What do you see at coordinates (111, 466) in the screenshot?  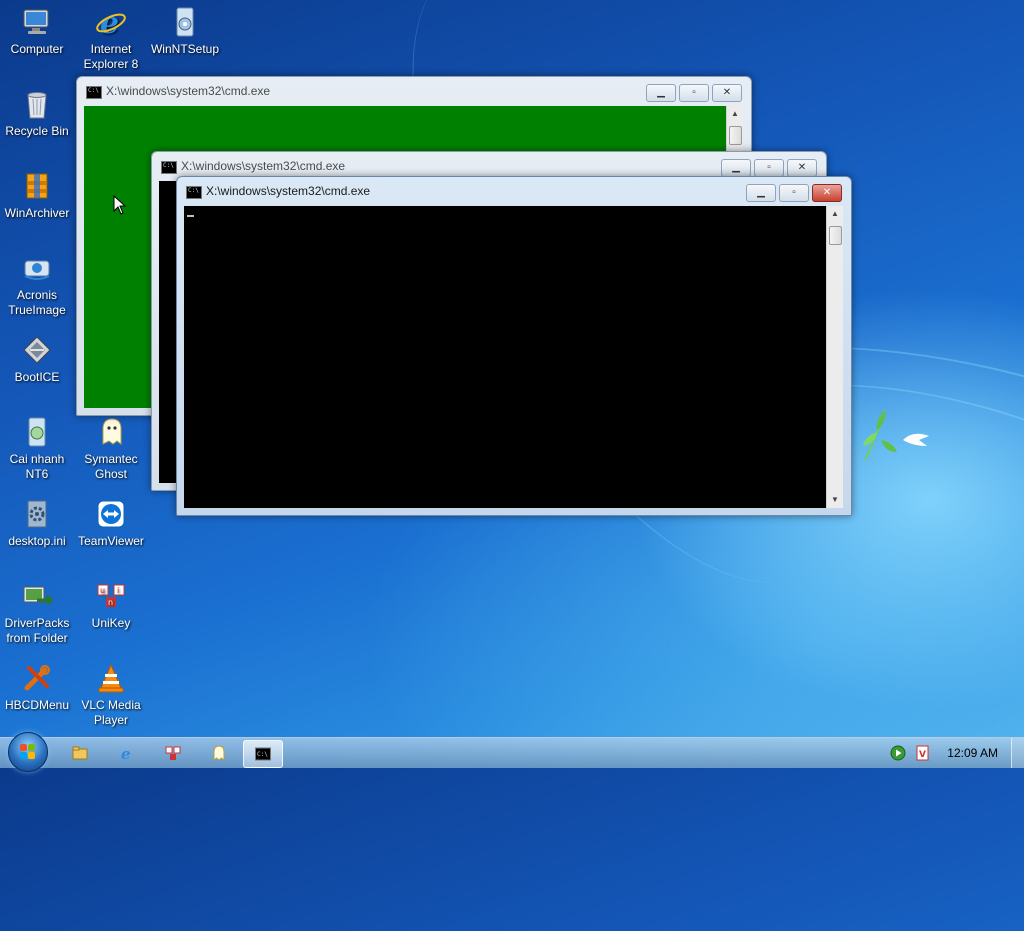 I see `desktop-icon-label: Symantec Ghost` at bounding box center [111, 466].